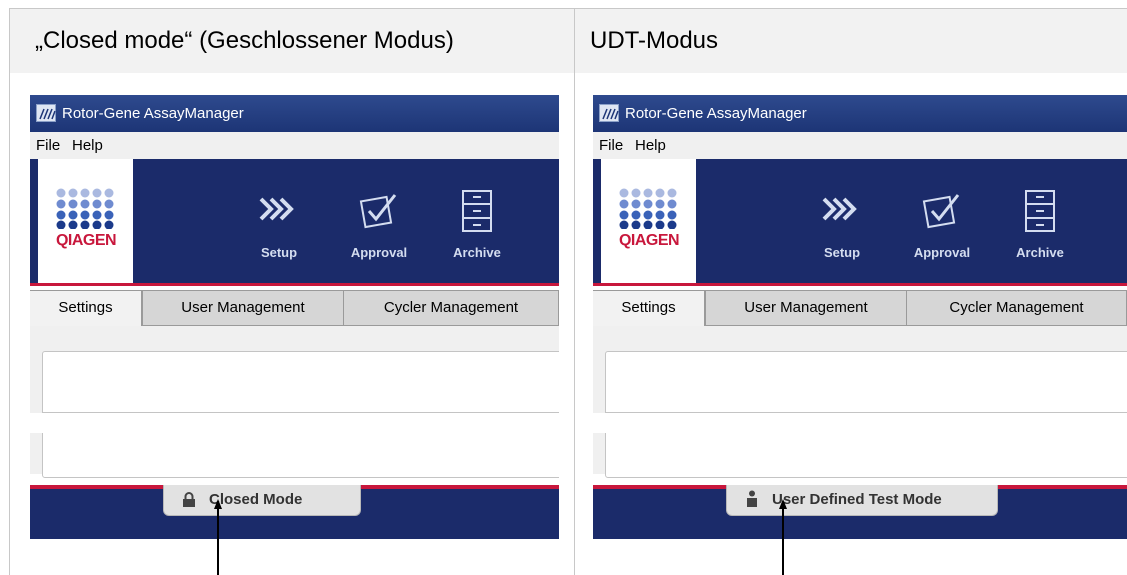  I want to click on udt-mode-indicator: User Defined Test Mode, so click(862, 500).